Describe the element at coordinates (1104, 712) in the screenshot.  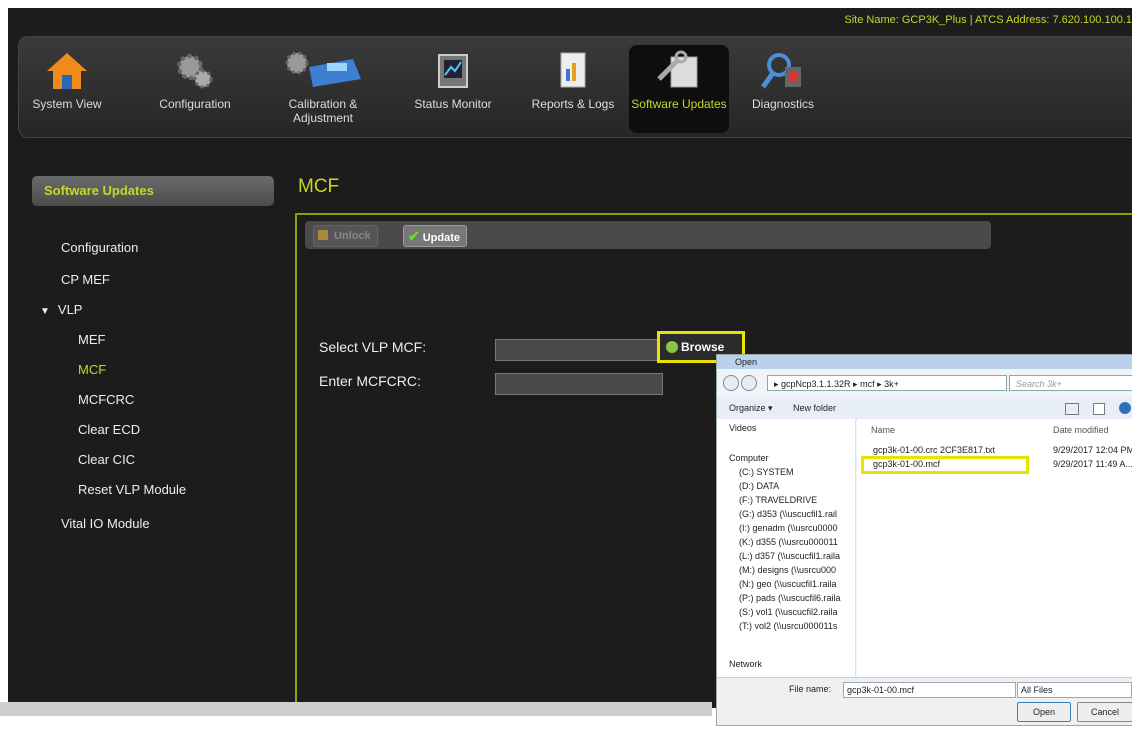
I see `cancel-button: Cancel` at that location.